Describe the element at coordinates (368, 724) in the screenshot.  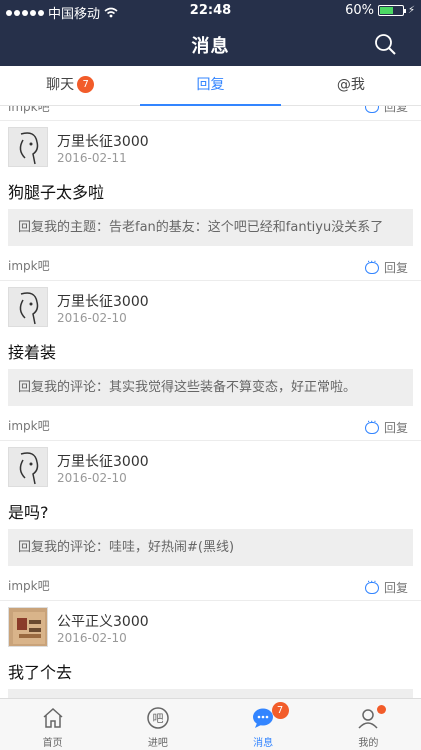
I see `bottom-tab-profile: 我的` at that location.